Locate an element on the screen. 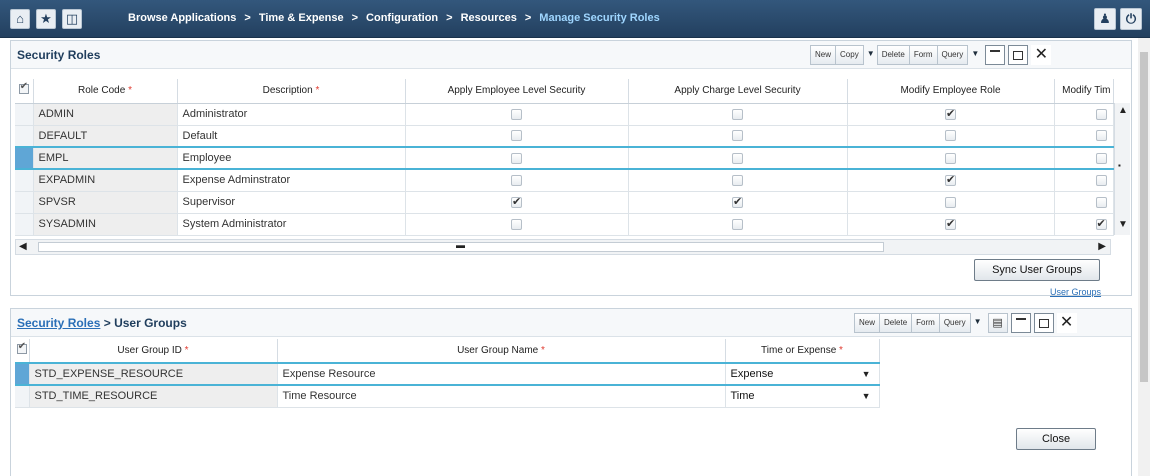 Image resolution: width=1150 pixels, height=476 pixels. role-code-cell: SPVSR is located at coordinates (105, 202).